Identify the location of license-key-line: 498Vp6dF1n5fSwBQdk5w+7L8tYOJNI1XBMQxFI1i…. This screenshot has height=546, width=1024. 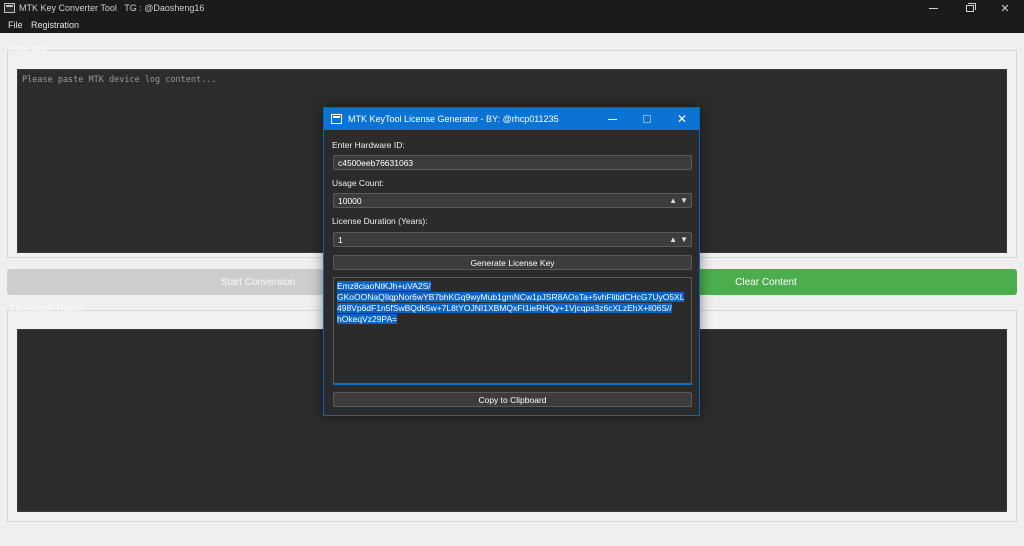
(504, 308).